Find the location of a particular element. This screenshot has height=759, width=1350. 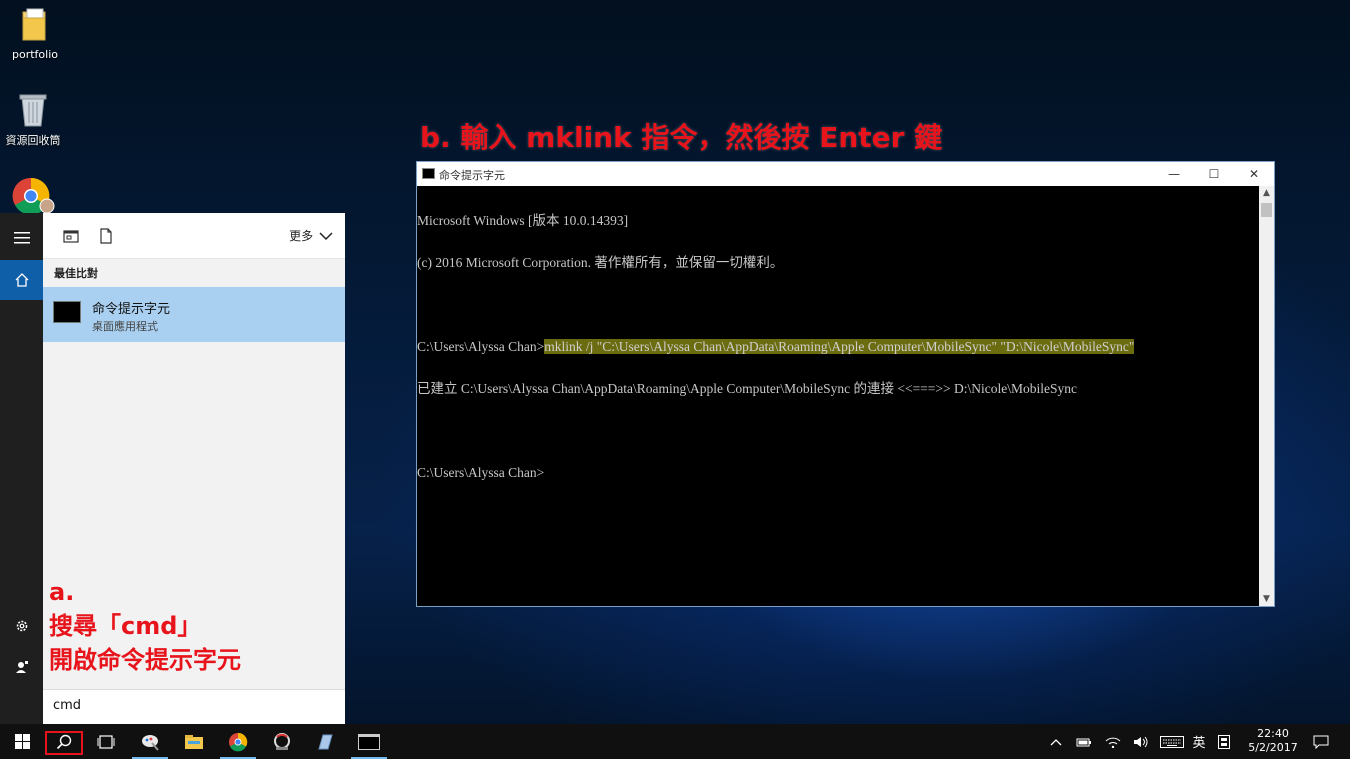

desktop-icon-portfolio: portfolio is located at coordinates (35, 34).